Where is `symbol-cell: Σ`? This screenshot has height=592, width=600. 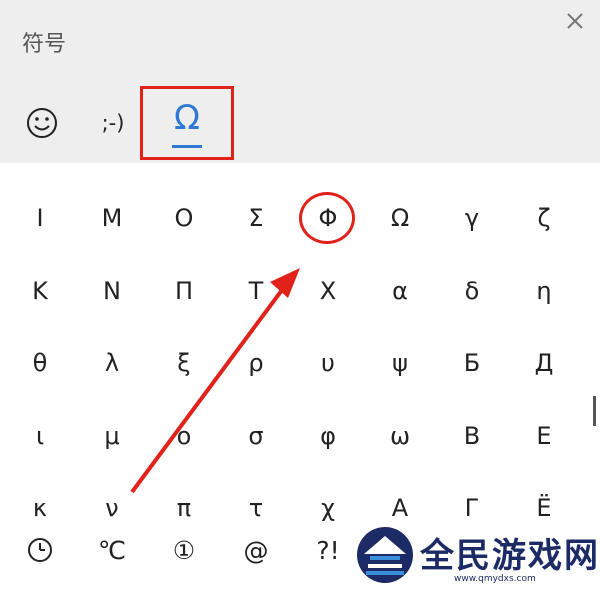
symbol-cell: Σ is located at coordinates (256, 218).